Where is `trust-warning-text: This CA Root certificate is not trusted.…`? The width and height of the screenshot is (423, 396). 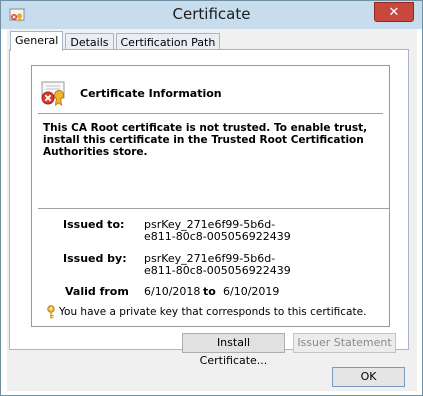
trust-warning-text: This CA Root certificate is not trusted.… is located at coordinates (205, 140).